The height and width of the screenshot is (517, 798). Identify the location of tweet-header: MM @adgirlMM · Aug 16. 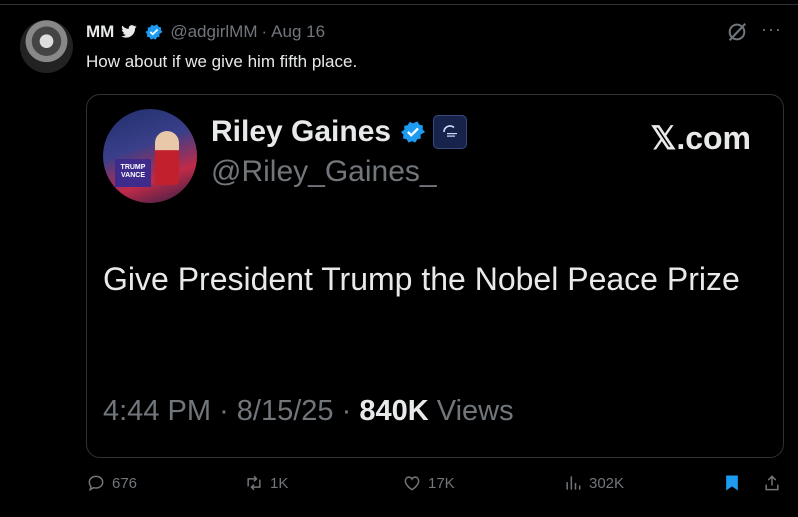
(205, 32).